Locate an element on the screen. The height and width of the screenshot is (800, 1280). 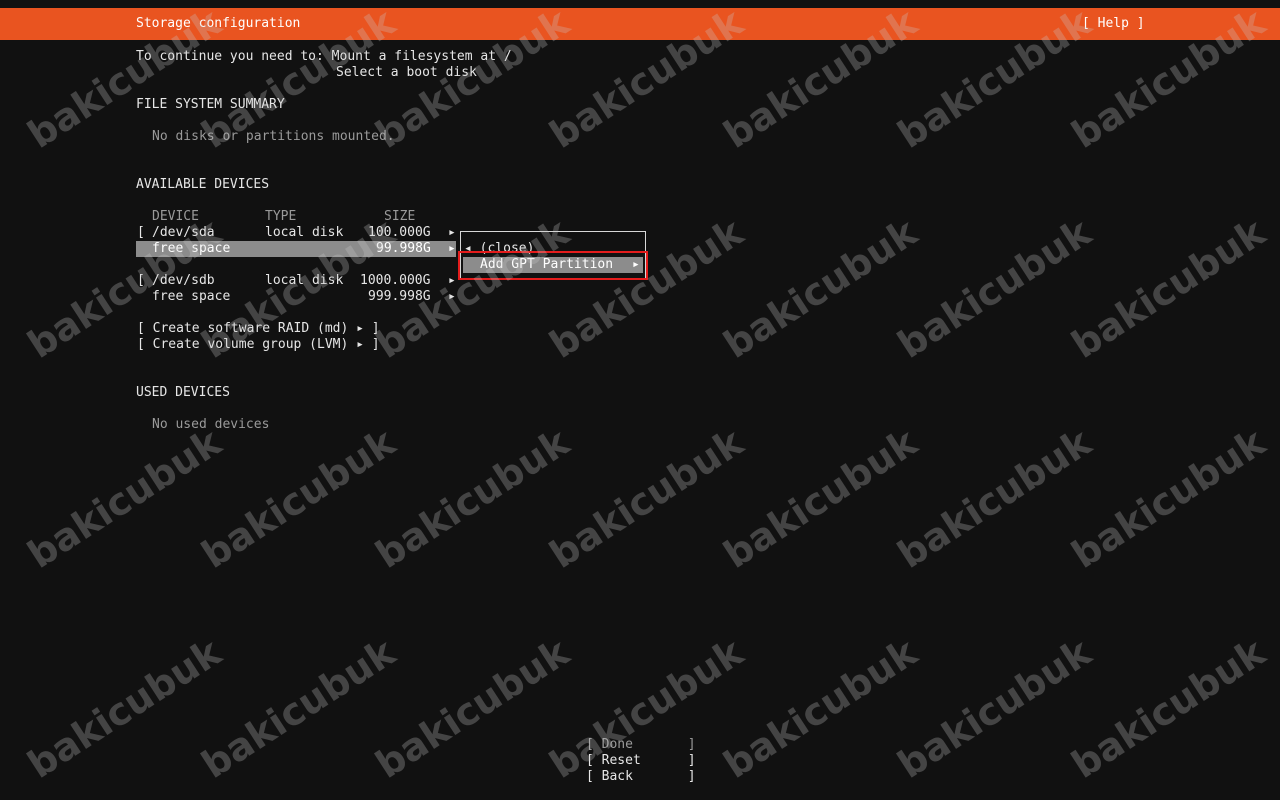
fs-summary-empty: No disks or partitions mounted. is located at coordinates (273, 136).